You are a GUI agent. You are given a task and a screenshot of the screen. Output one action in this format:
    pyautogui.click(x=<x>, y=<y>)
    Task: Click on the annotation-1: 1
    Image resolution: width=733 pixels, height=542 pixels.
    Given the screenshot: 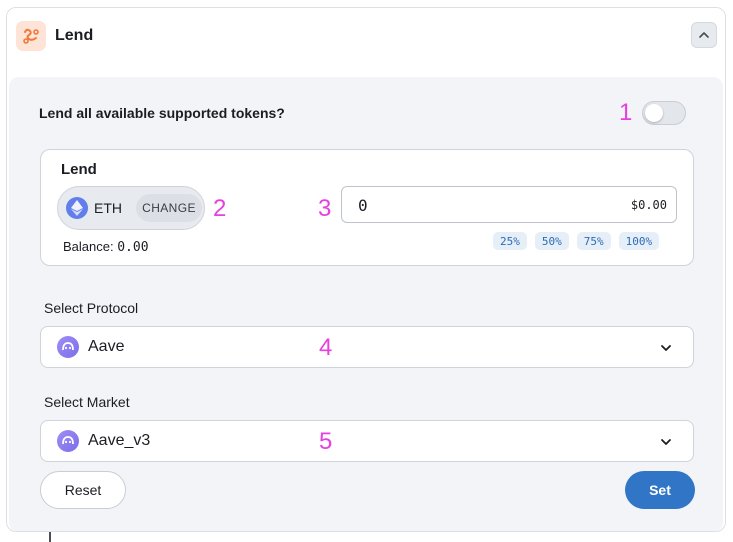 What is the action you would take?
    pyautogui.click(x=626, y=112)
    